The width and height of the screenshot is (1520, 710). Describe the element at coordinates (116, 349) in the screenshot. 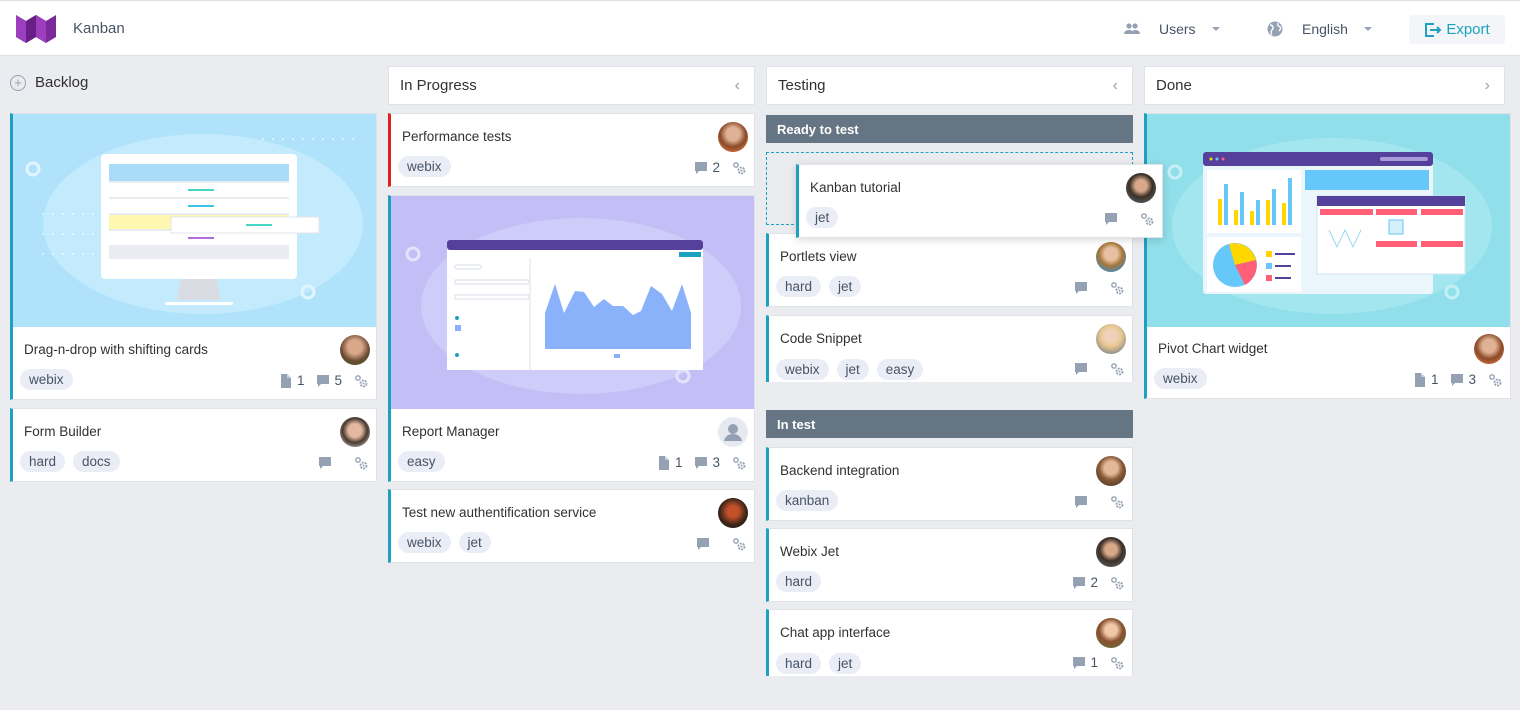

I see `card-title: Drag-n-drop with shifting cards` at that location.